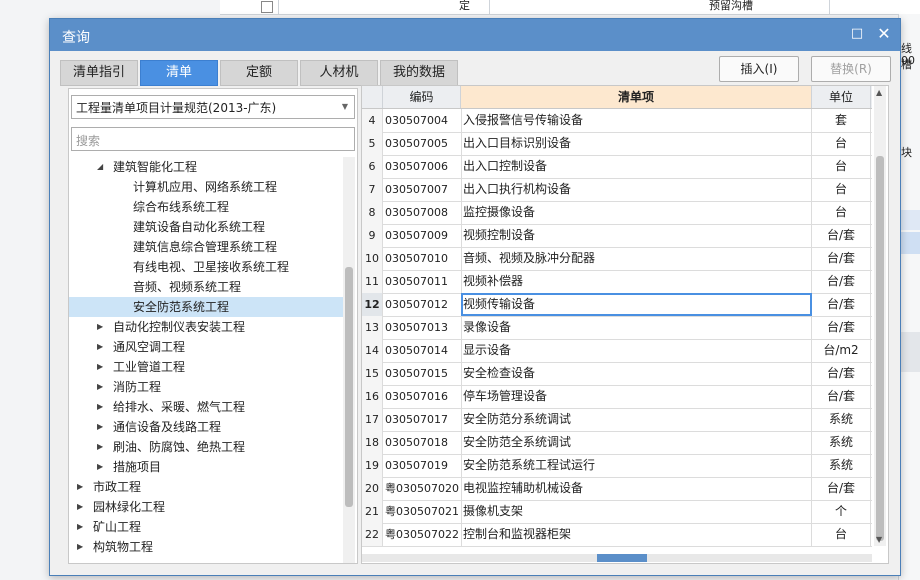  Describe the element at coordinates (880, 348) in the screenshot. I see `table-scrollbar-thumb` at that location.